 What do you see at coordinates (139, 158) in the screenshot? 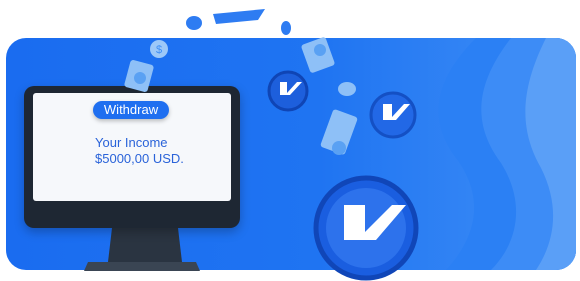
I see `income-value: $5000,00 USD.` at bounding box center [139, 158].